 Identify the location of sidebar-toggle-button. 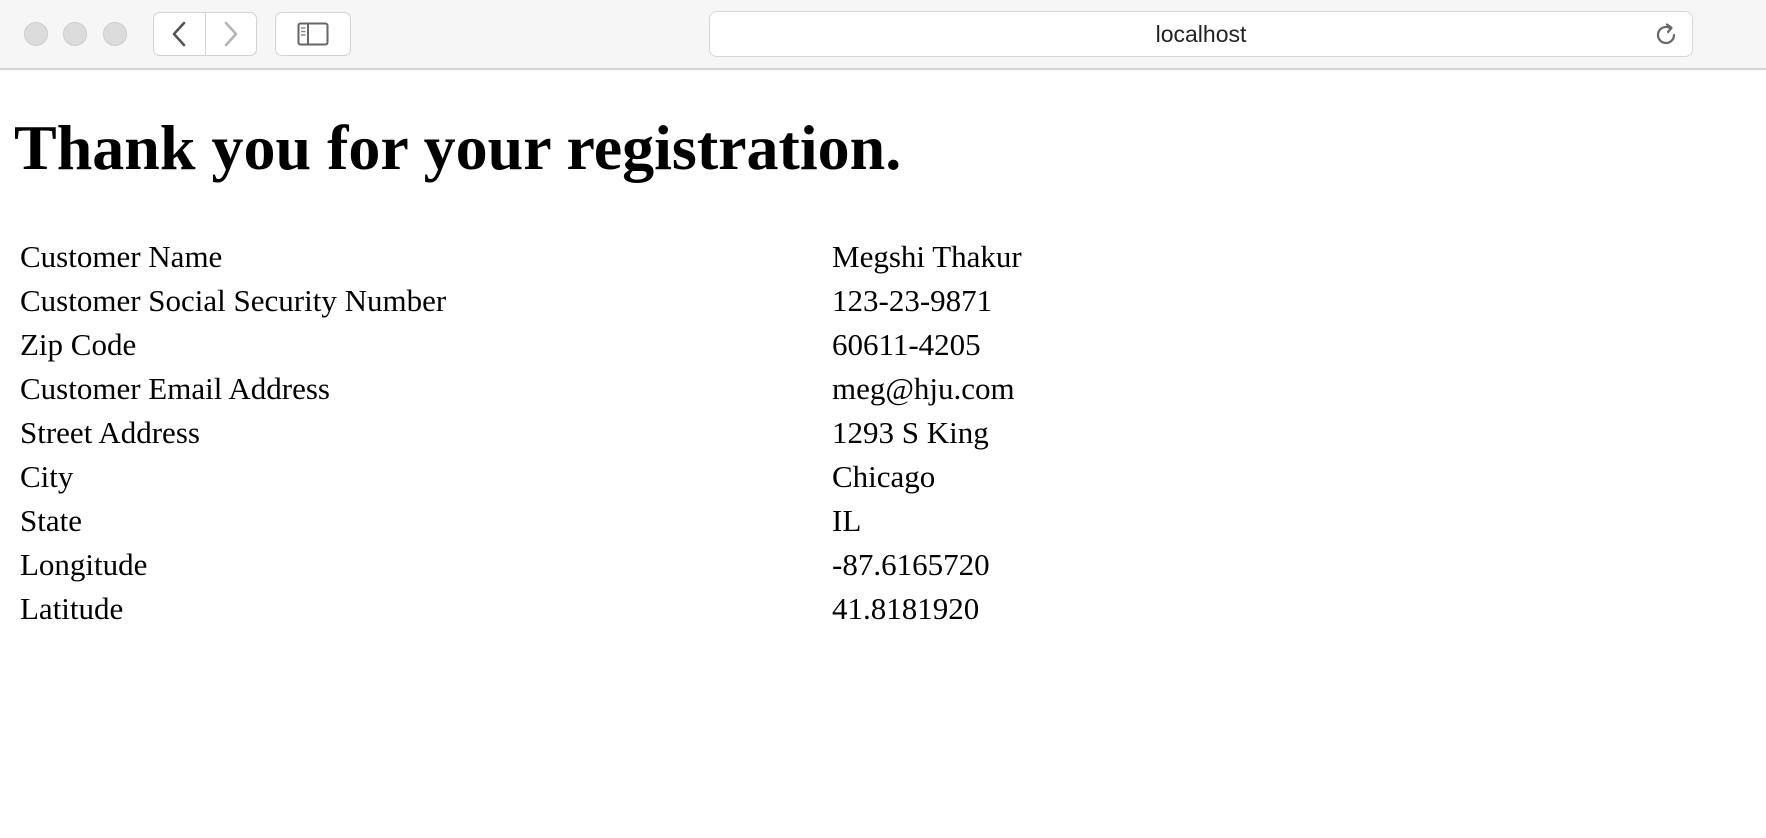
(313, 34).